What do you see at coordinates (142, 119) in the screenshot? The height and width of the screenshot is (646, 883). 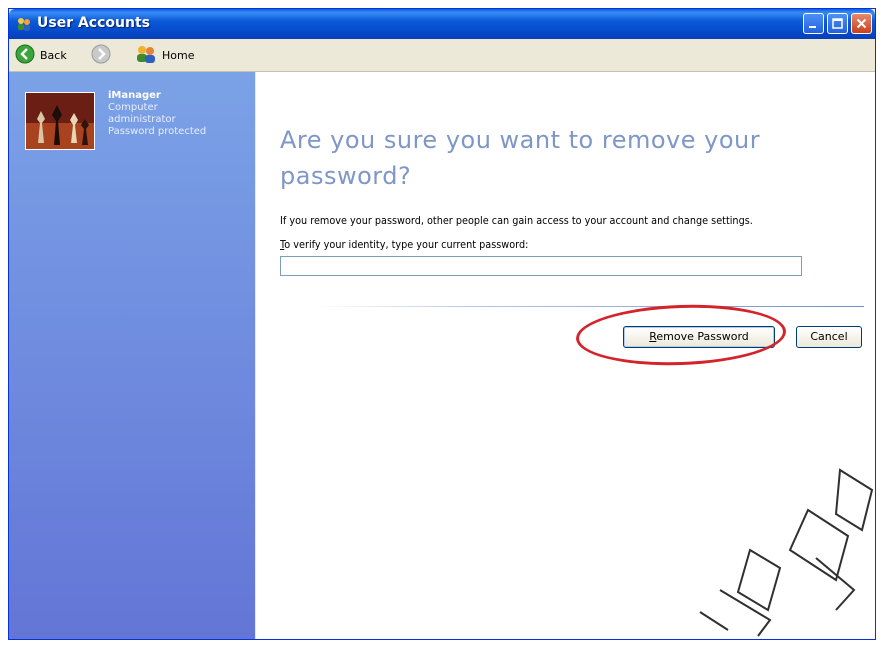 I see `user-role-line2: administrator` at bounding box center [142, 119].